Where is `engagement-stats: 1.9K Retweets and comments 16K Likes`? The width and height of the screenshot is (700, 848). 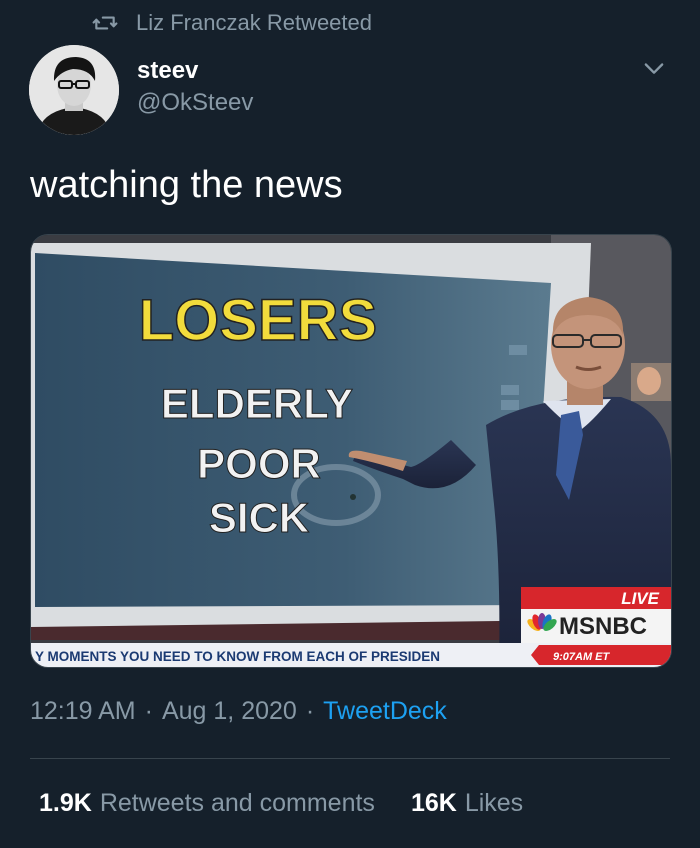 engagement-stats: 1.9K Retweets and comments 16K Likes is located at coordinates (281, 803).